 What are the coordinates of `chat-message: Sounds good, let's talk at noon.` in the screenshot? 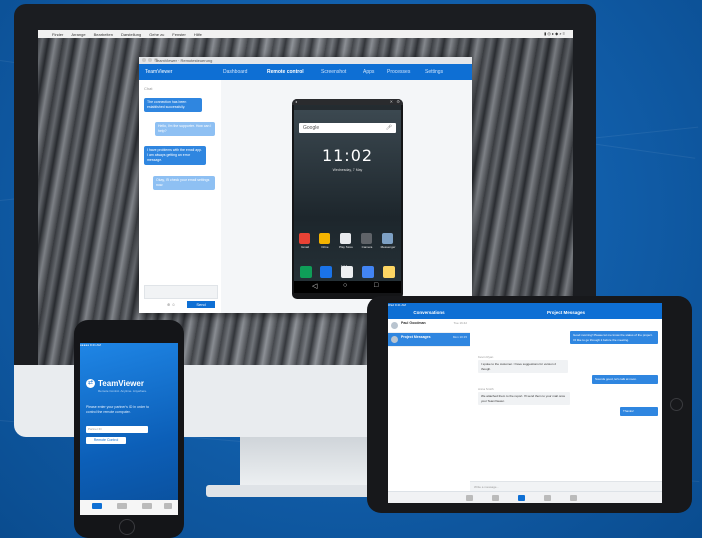 It's located at (625, 379).